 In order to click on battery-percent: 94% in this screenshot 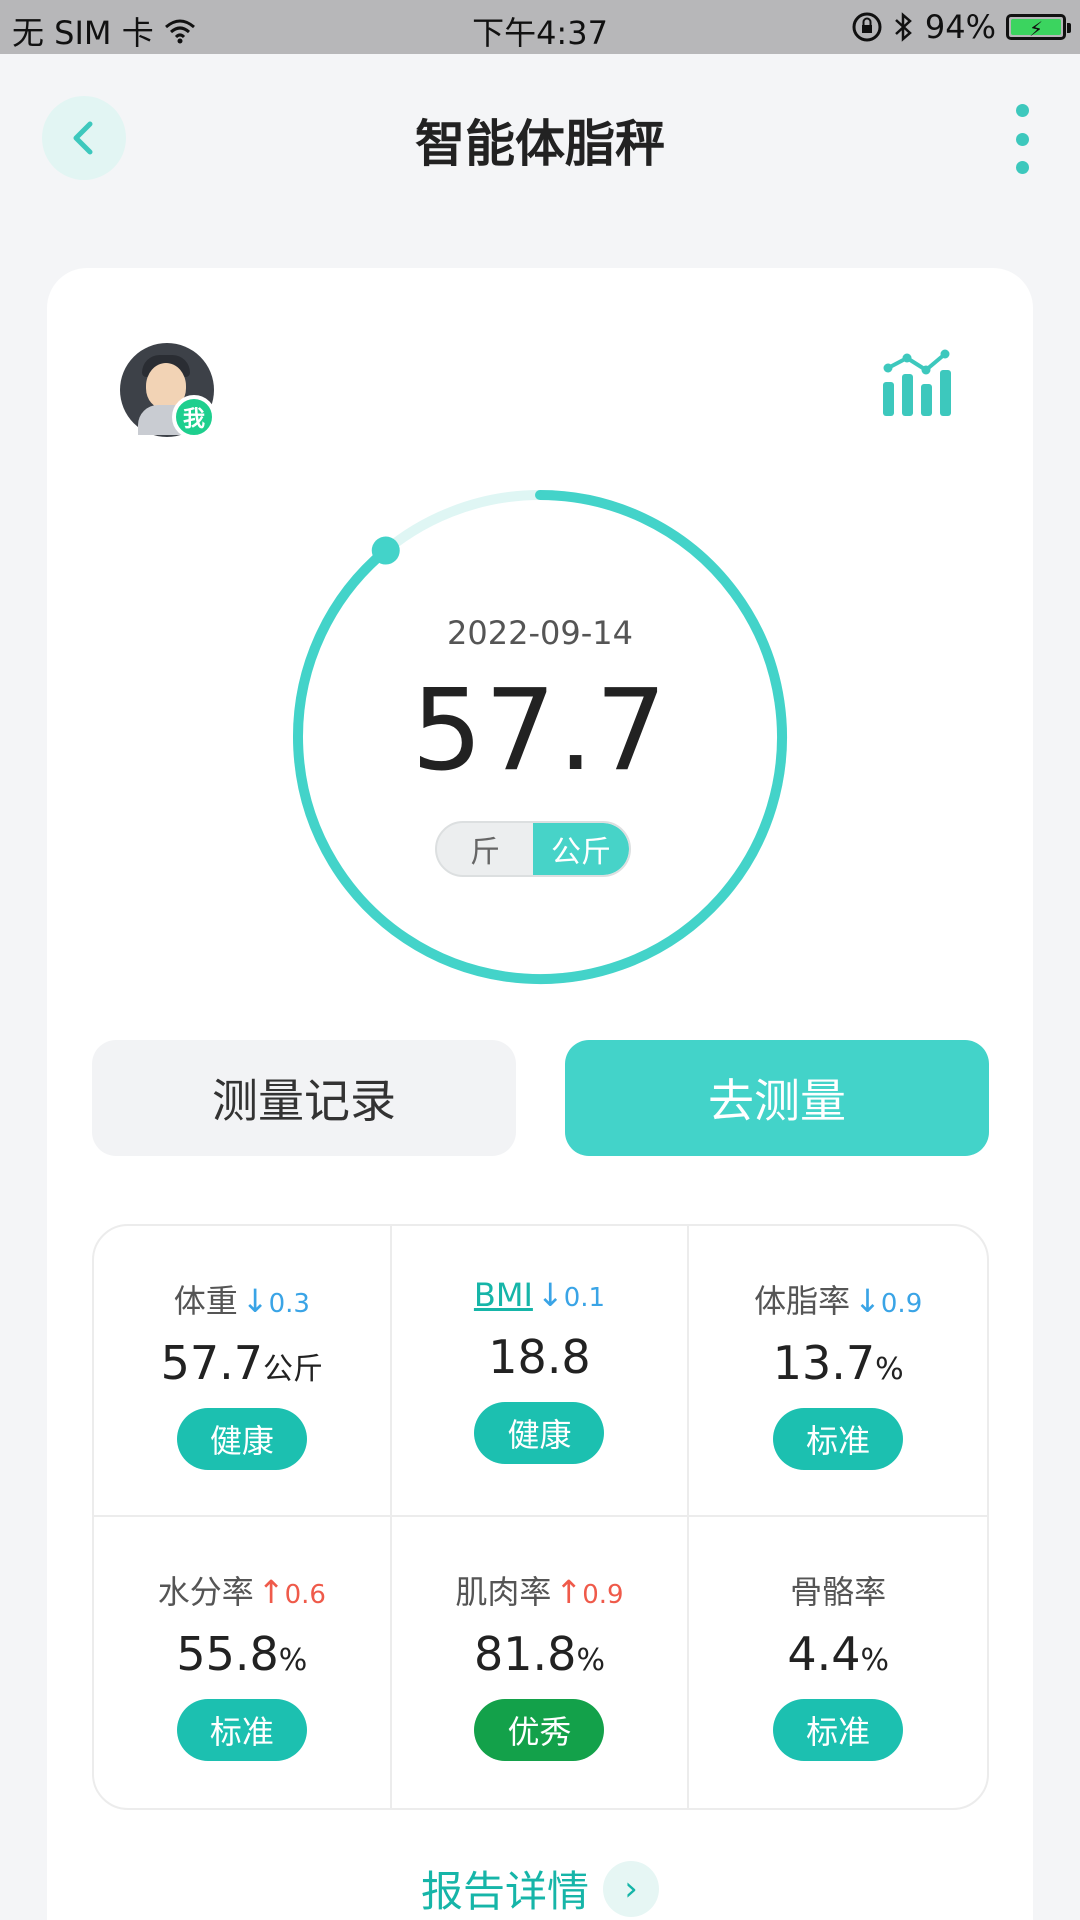, I will do `click(960, 27)`.